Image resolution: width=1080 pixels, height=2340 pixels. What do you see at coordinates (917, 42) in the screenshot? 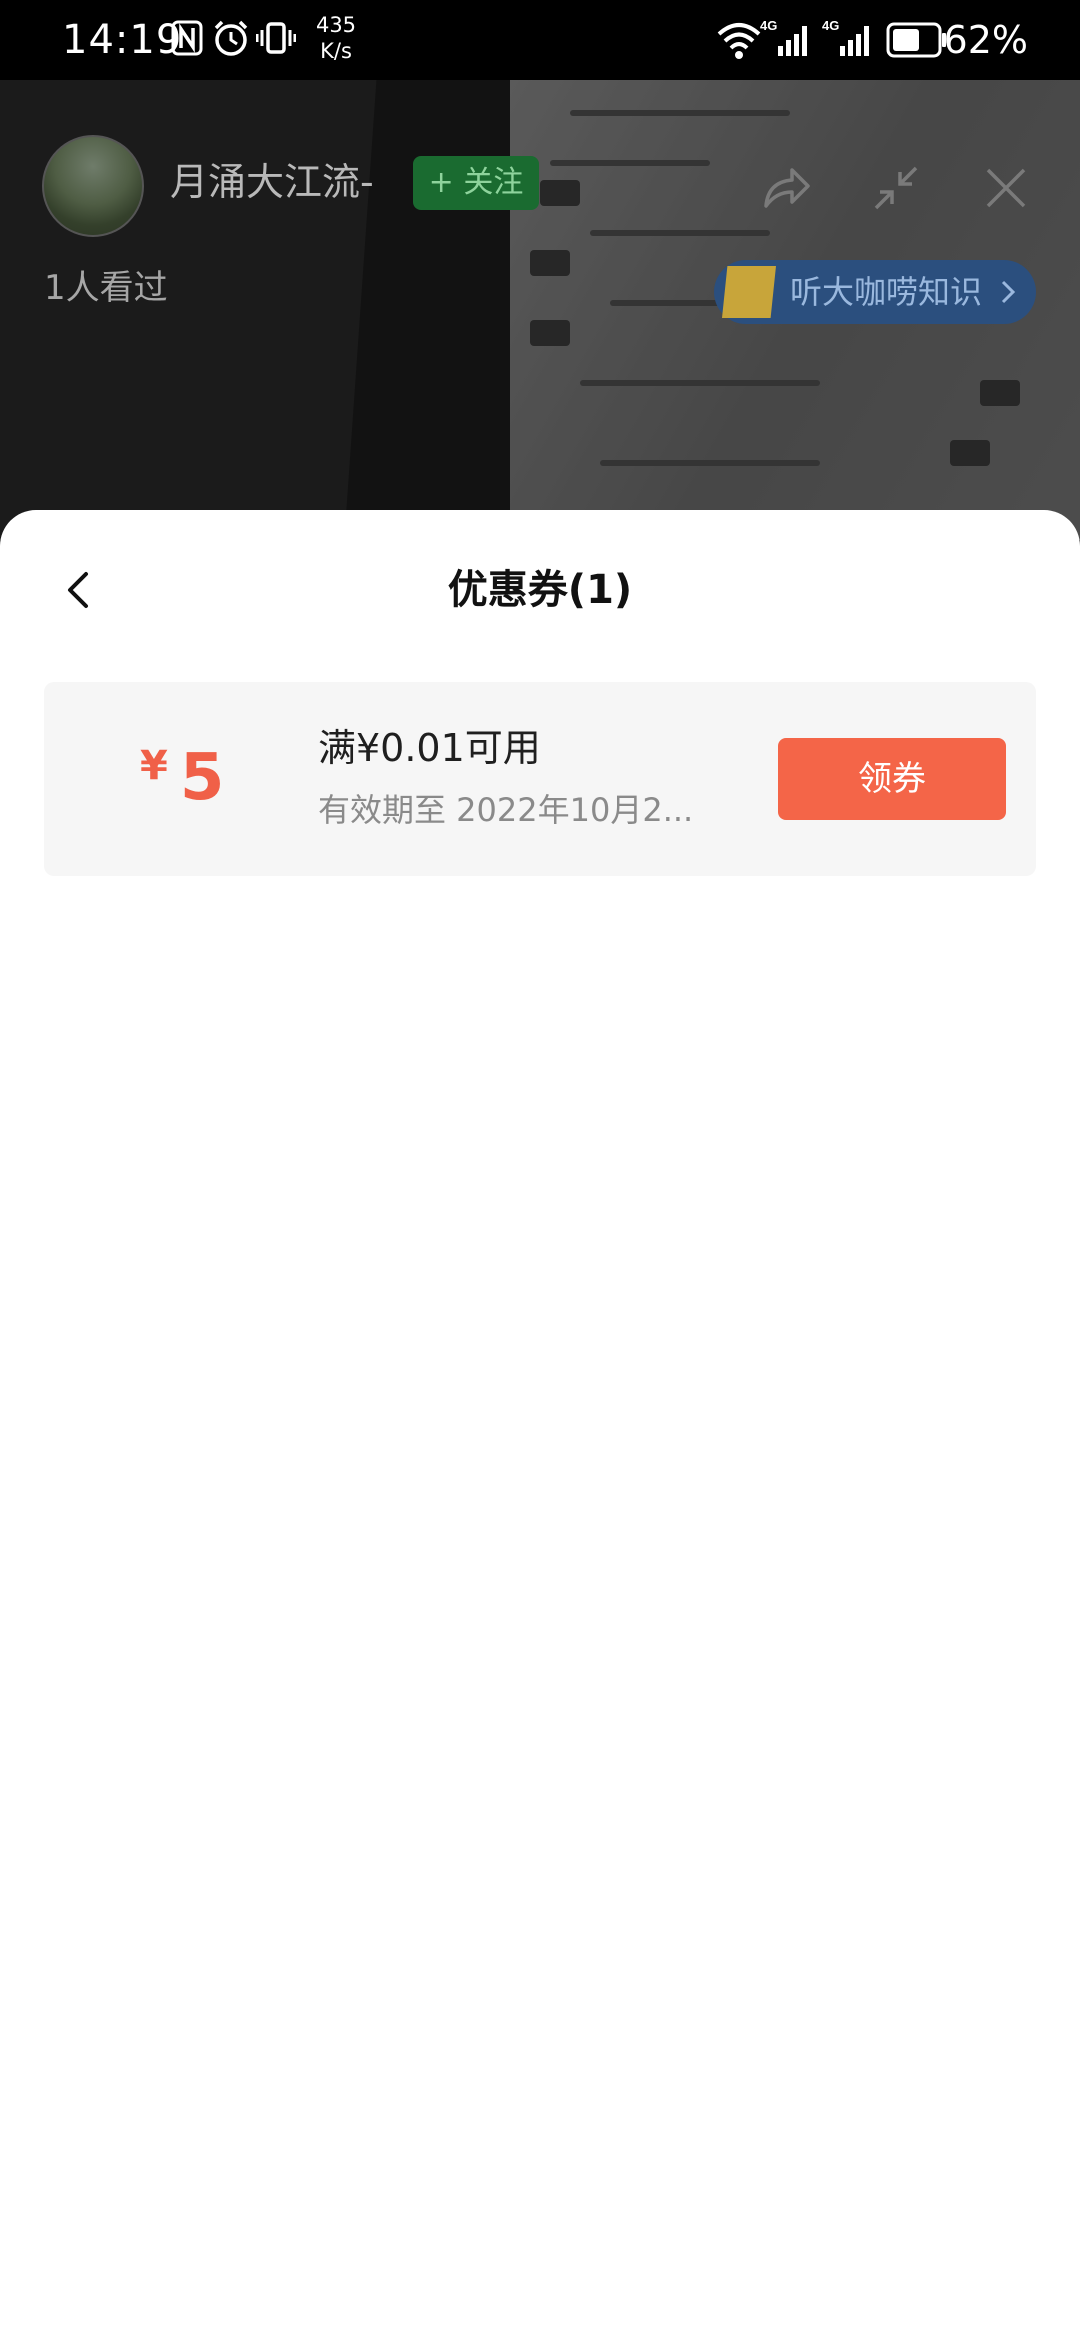
I see `battery-icon` at bounding box center [917, 42].